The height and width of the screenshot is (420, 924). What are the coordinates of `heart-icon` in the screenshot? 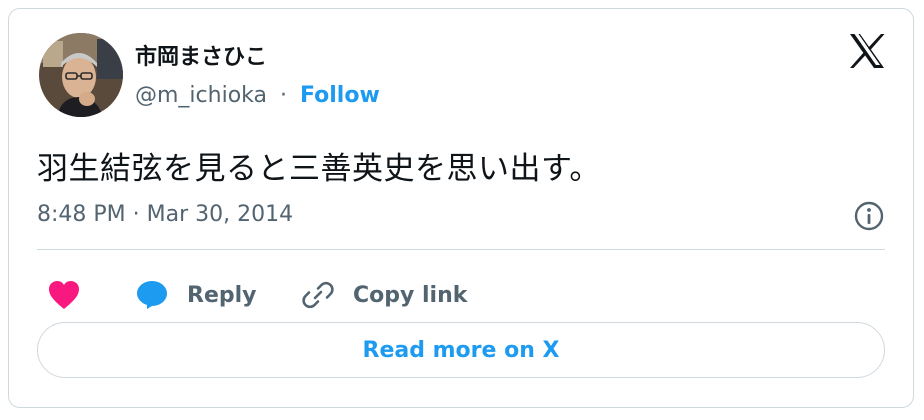 It's located at (64, 295).